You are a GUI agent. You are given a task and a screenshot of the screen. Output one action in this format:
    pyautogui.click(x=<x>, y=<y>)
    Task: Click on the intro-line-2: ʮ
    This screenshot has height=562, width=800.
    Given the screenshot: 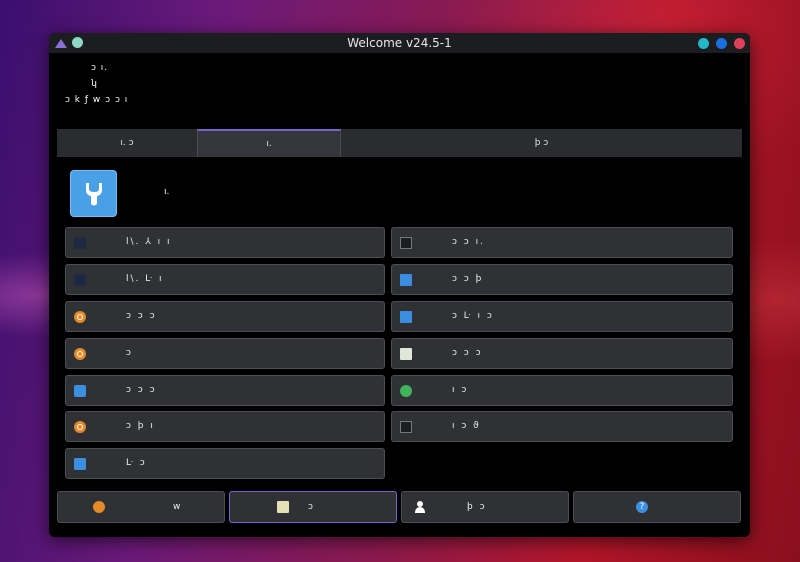 What is the action you would take?
    pyautogui.click(x=94, y=84)
    